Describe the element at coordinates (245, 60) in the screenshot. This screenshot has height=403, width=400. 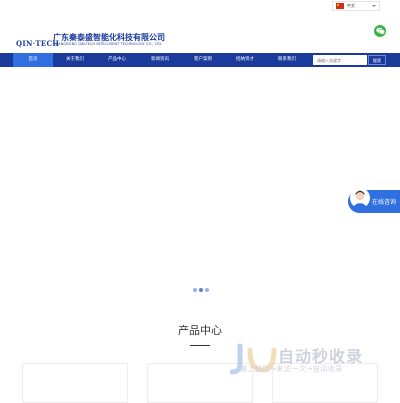
I see `nav-item-careers: 招纳贤才` at that location.